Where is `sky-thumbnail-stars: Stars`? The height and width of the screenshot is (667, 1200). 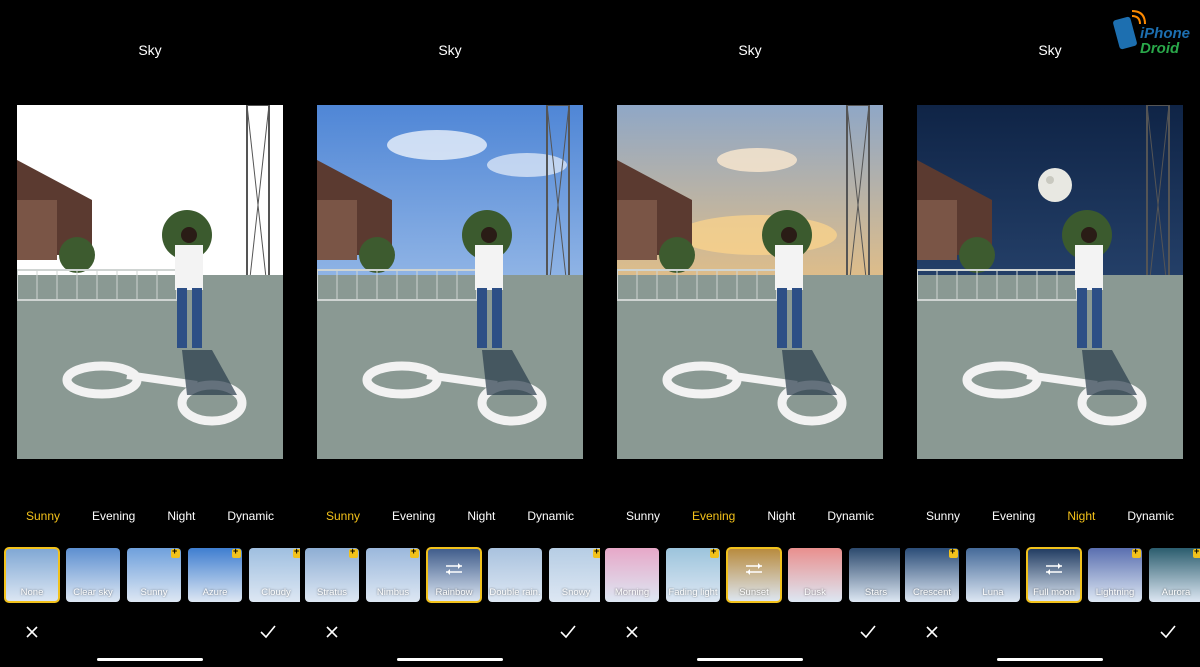
sky-thumbnail-stars: Stars is located at coordinates (874, 575).